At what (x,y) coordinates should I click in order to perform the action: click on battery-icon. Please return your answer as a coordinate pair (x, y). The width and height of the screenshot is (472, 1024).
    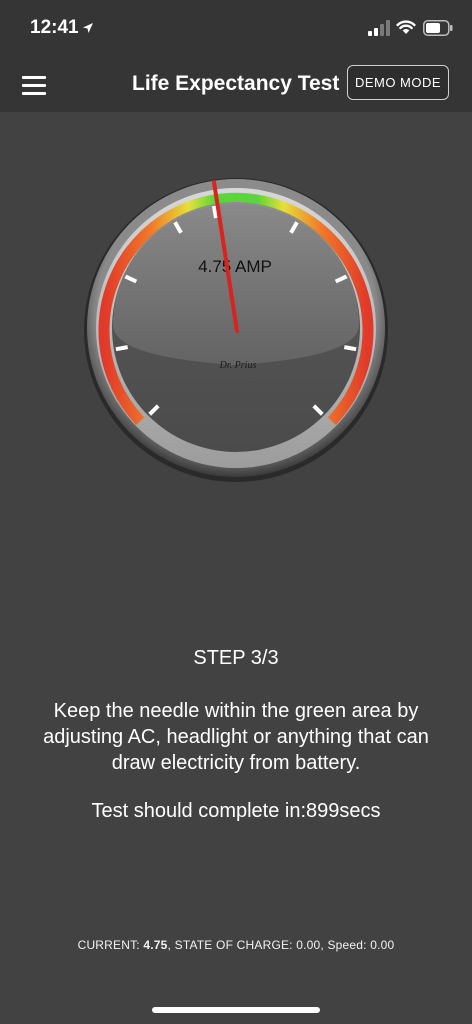
    Looking at the image, I should click on (438, 28).